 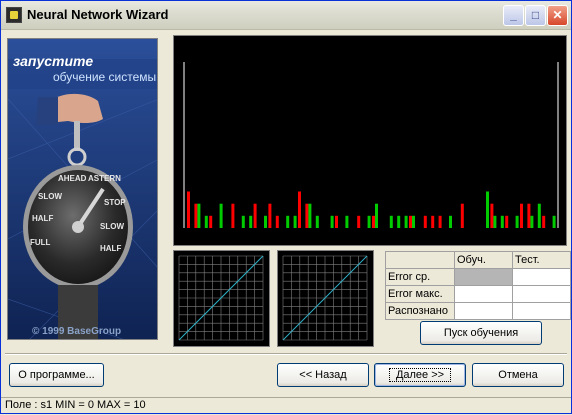 What do you see at coordinates (72, 178) in the screenshot?
I see `dial-word: AHEAD` at bounding box center [72, 178].